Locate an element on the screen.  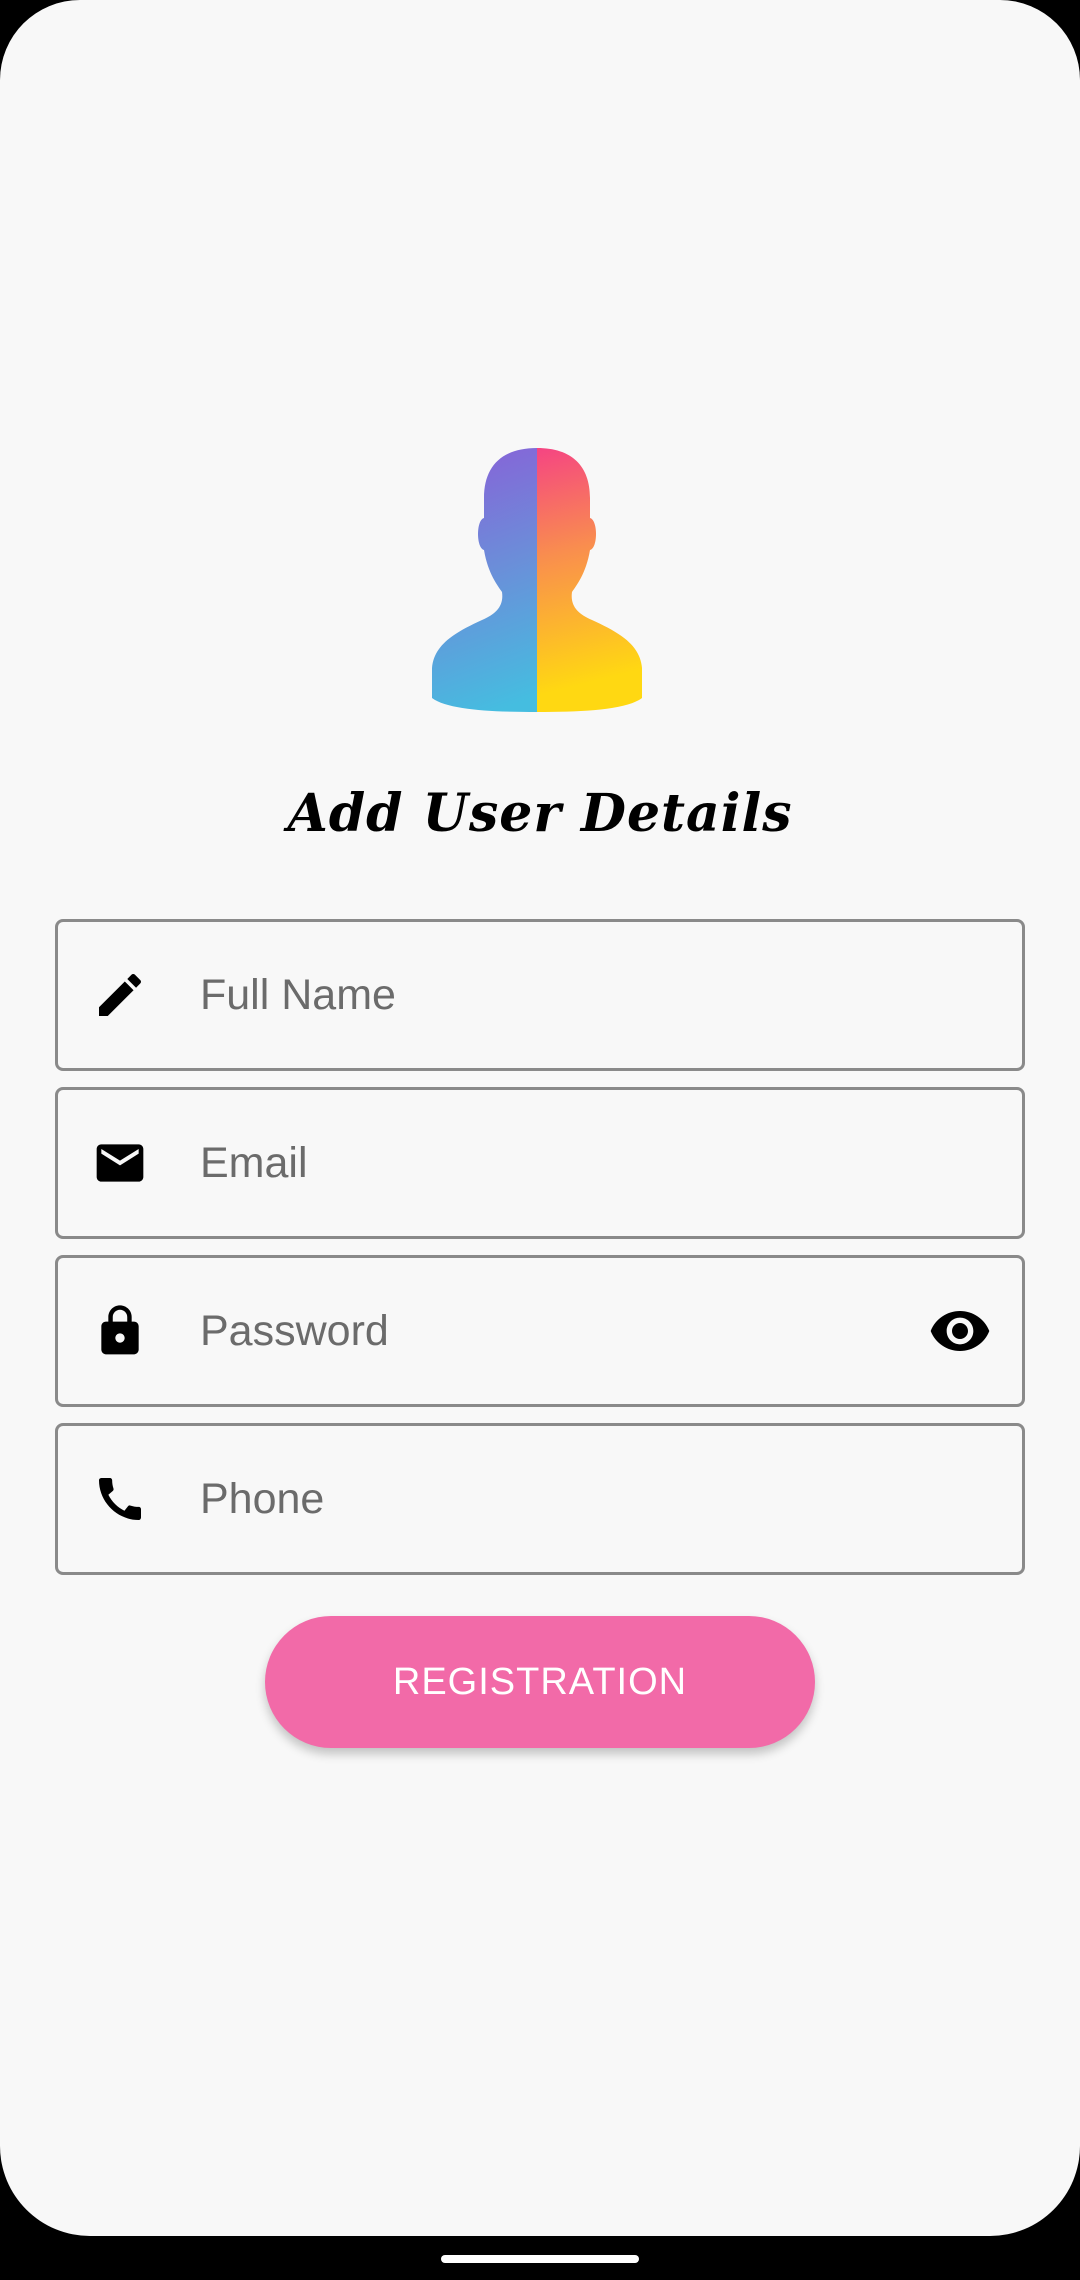
registration-button: REGISTRATION is located at coordinates (540, 1682).